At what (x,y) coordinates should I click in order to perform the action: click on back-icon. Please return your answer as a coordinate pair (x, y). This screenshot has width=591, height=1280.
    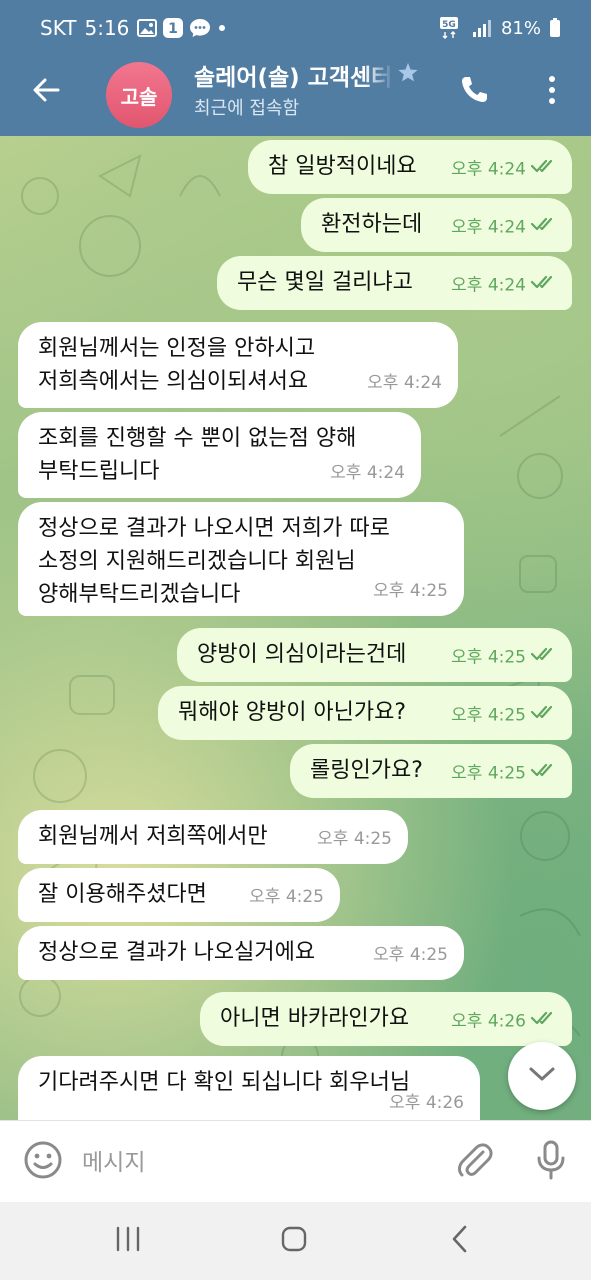
    Looking at the image, I should click on (460, 1241).